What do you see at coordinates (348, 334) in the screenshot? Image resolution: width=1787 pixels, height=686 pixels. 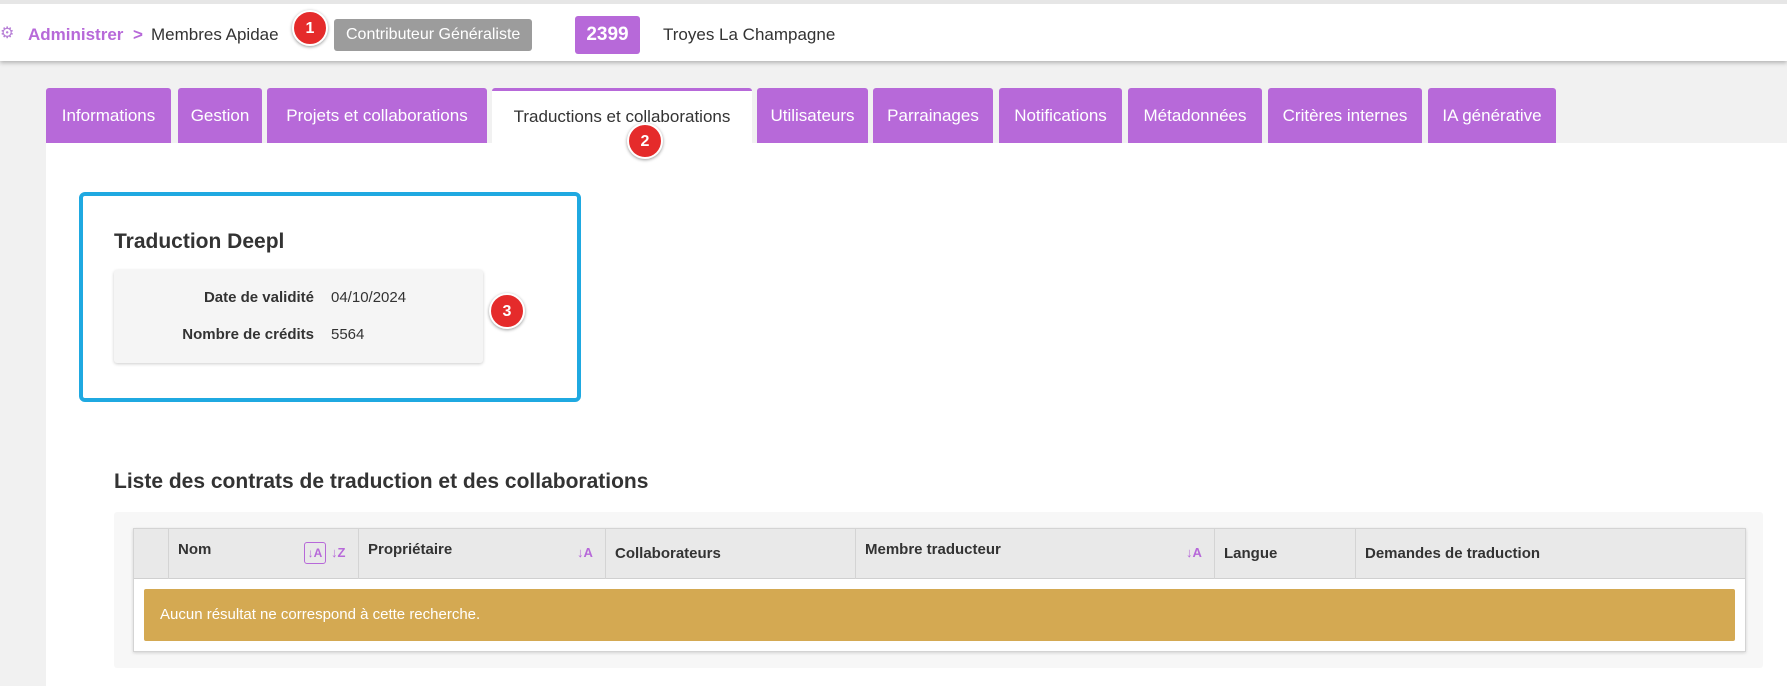 I see `credits-value: 5564` at bounding box center [348, 334].